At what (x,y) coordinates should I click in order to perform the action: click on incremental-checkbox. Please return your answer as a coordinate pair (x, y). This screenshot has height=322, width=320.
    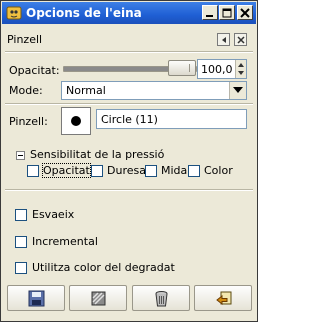
    Looking at the image, I should click on (21, 242).